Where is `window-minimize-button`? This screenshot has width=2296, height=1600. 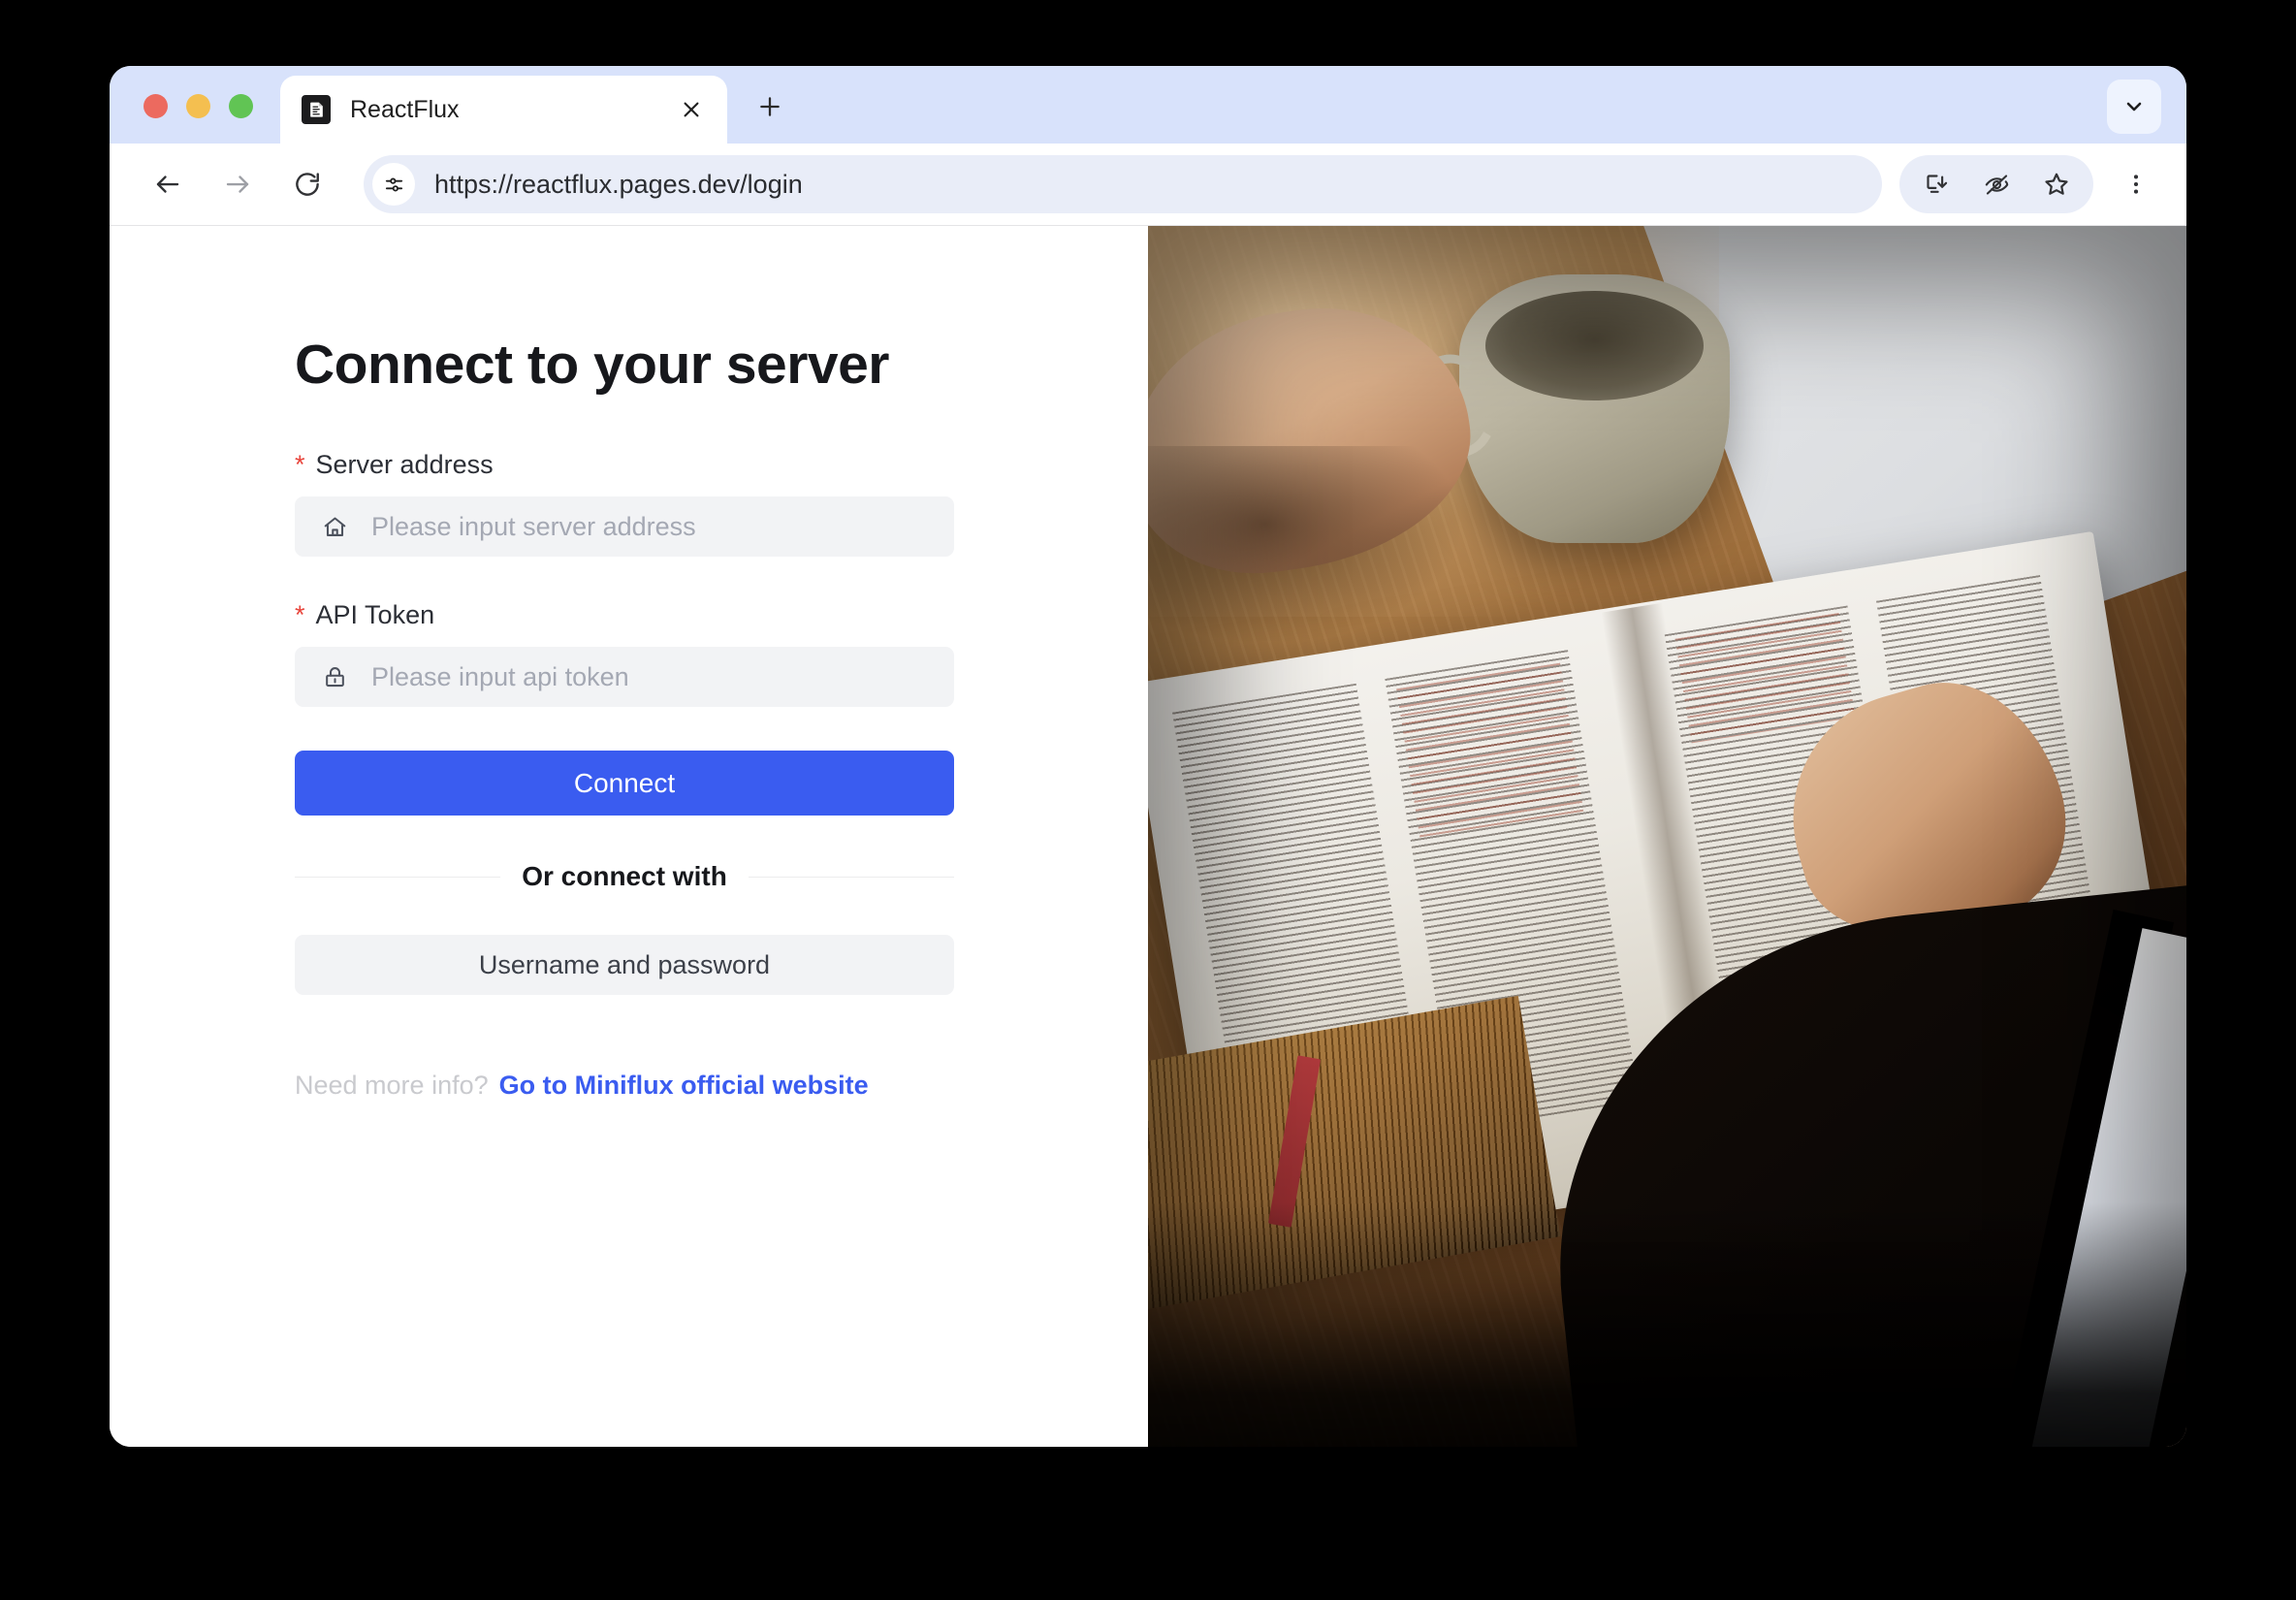
window-minimize-button is located at coordinates (198, 106).